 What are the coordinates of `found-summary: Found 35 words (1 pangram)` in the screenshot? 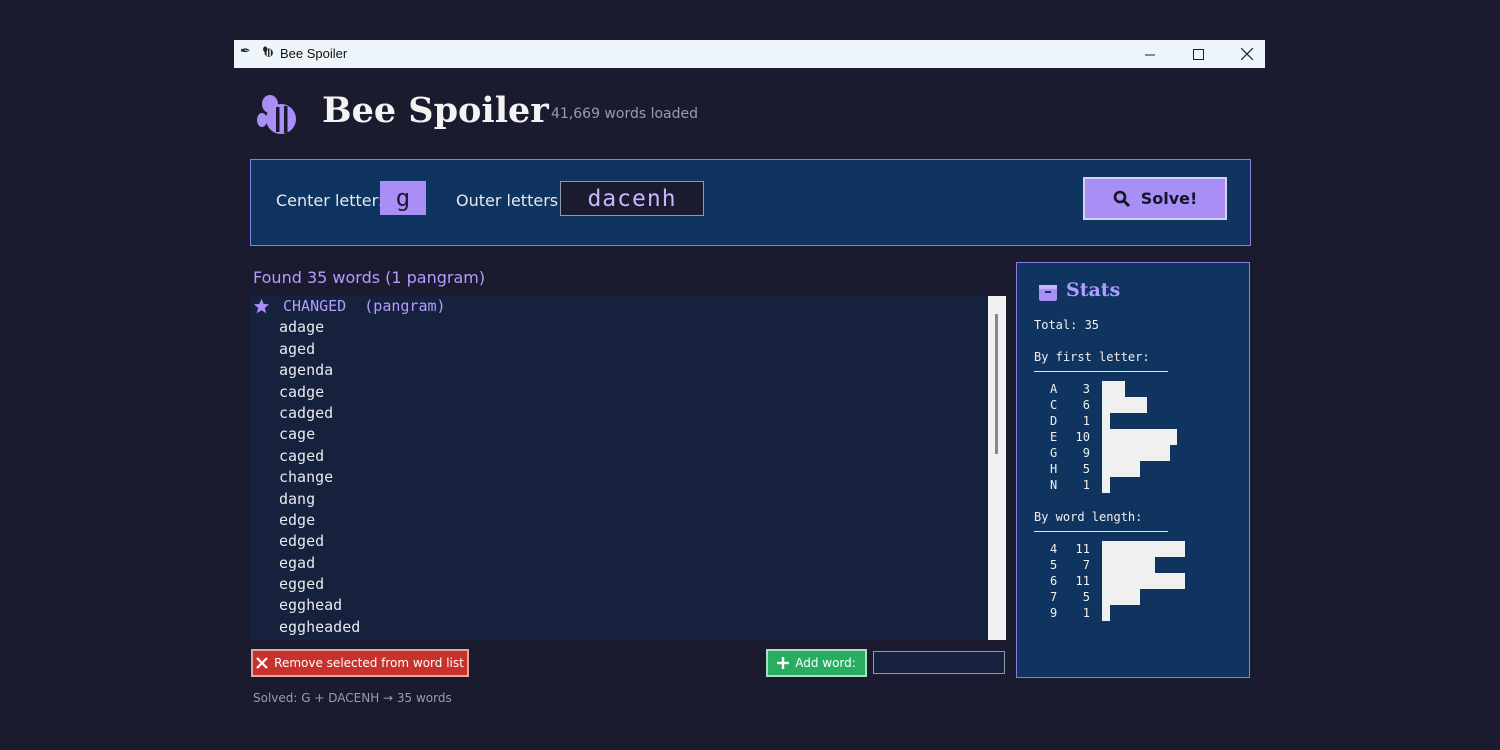 It's located at (369, 277).